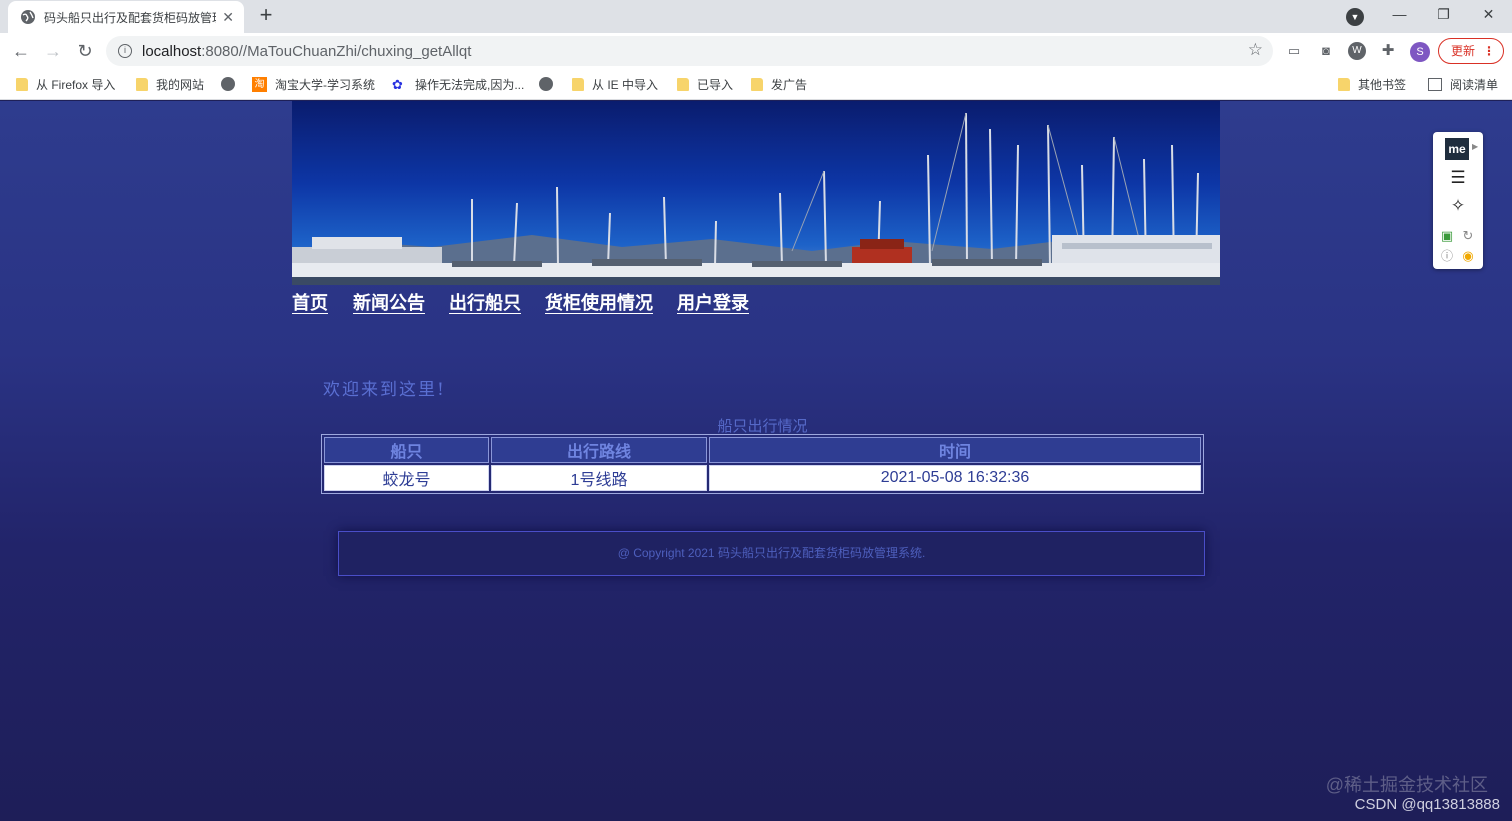  Describe the element at coordinates (1435, 84) in the screenshot. I see `reading-list-icon` at that location.